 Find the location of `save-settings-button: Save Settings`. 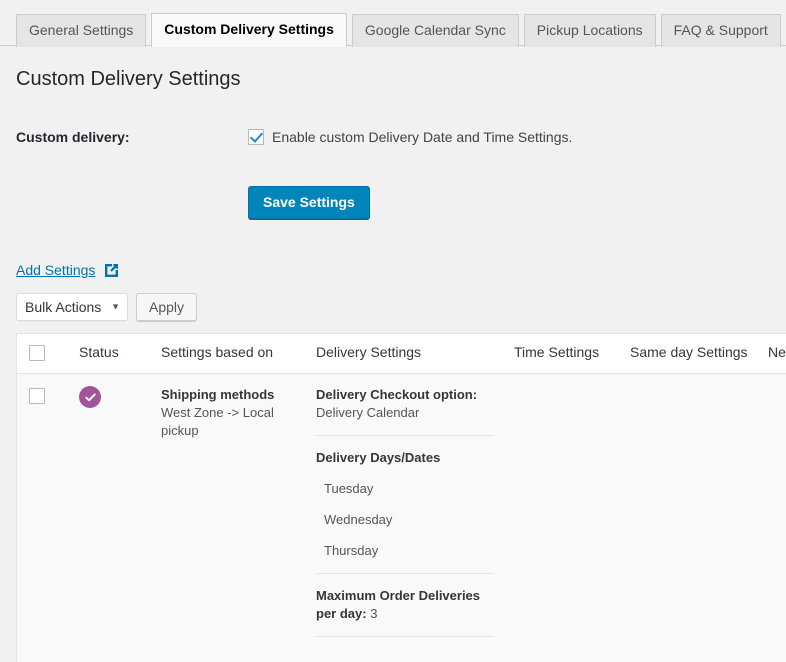

save-settings-button: Save Settings is located at coordinates (309, 202).